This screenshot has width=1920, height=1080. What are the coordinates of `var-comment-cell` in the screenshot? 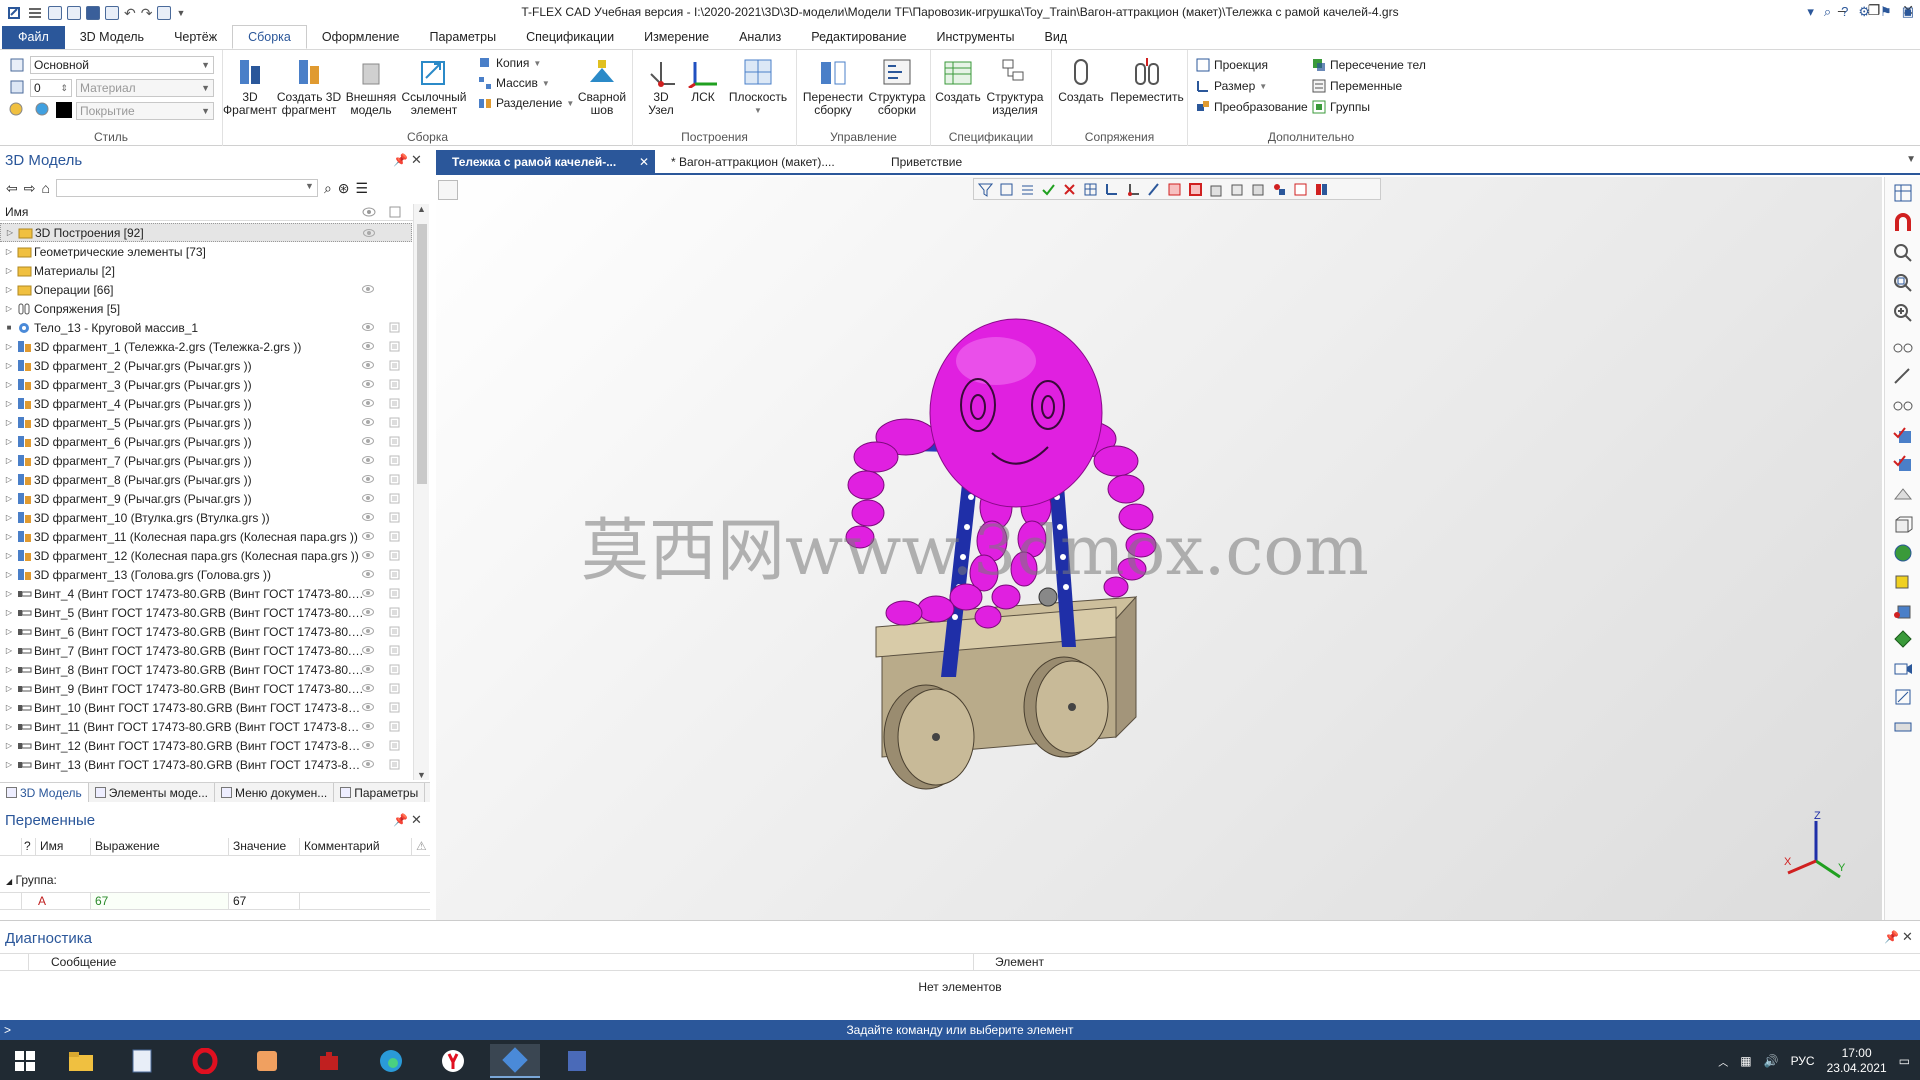 It's located at (365, 901).